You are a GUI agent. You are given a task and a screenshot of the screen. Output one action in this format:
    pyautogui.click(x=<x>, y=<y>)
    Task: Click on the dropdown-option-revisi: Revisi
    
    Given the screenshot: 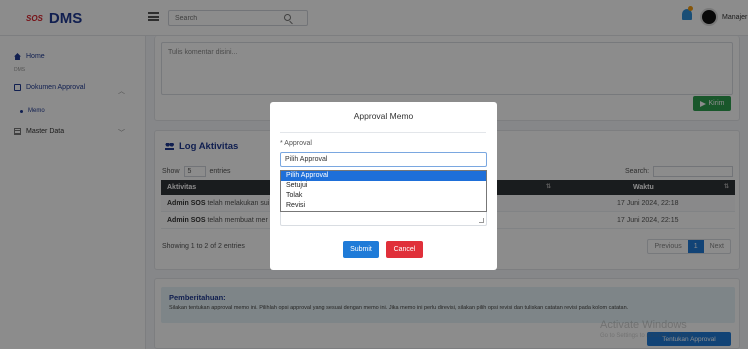 What is the action you would take?
    pyautogui.click(x=383, y=206)
    